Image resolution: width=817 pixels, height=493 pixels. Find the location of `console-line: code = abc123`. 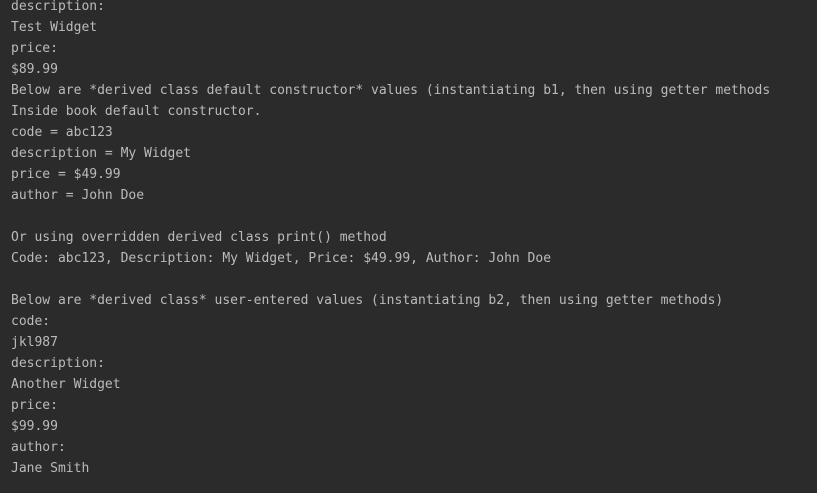

console-line: code = abc123 is located at coordinates (62, 132).